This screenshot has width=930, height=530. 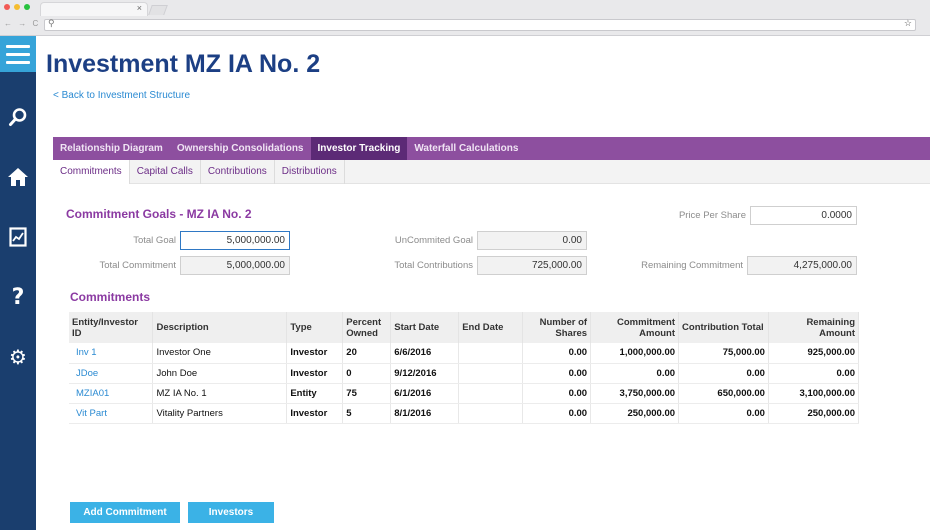 What do you see at coordinates (803, 215) in the screenshot?
I see `price-per-share-field: 0.0000` at bounding box center [803, 215].